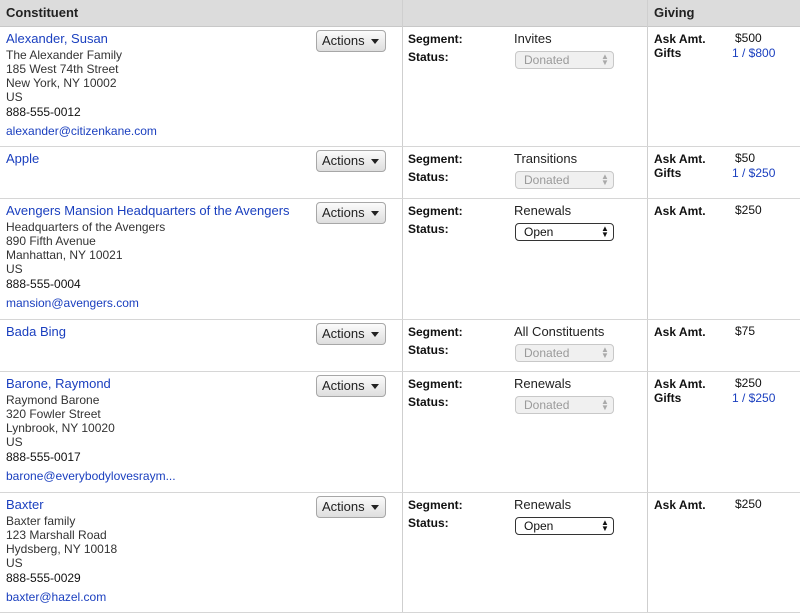 The image size is (800, 613). What do you see at coordinates (43, 112) in the screenshot?
I see `phone-number: 888-555-0012` at bounding box center [43, 112].